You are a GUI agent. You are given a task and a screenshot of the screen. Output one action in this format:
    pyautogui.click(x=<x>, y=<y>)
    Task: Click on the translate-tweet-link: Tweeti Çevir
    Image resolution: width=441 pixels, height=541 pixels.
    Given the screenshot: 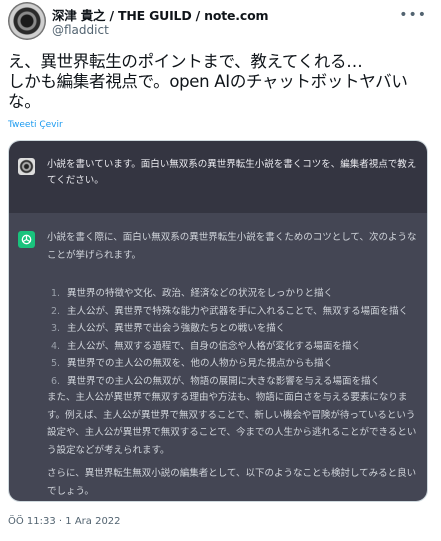 What is the action you would take?
    pyautogui.click(x=35, y=125)
    